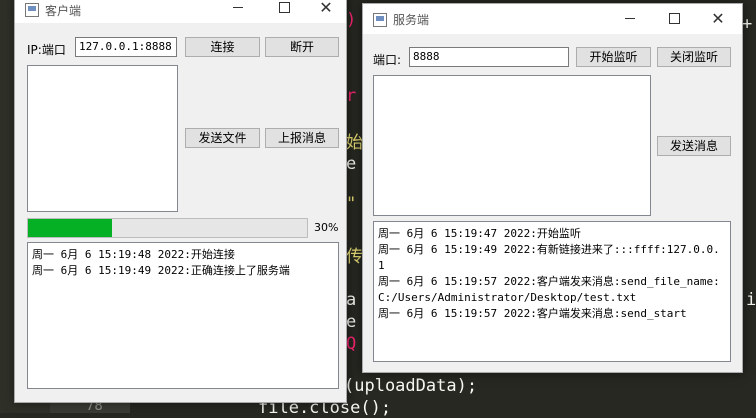 This screenshot has height=418, width=756. Describe the element at coordinates (411, 386) in the screenshot. I see `code-line: (uploadData);` at that location.